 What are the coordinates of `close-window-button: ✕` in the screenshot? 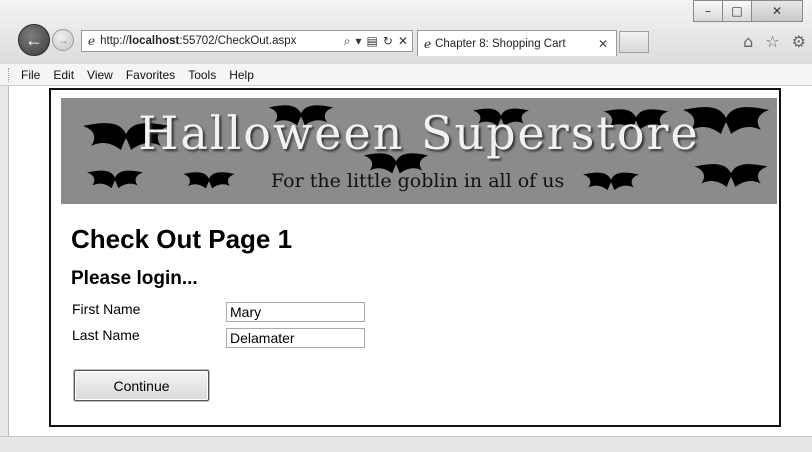 It's located at (777, 11).